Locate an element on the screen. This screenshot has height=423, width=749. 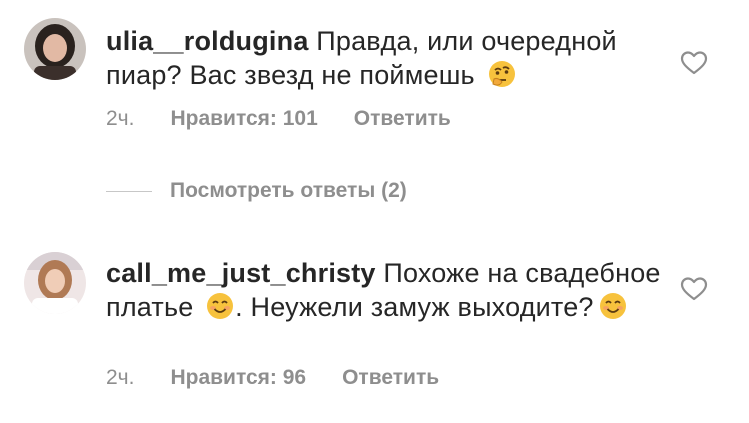
comment-meta: 2ч. Нравится: 101 Ответить is located at coordinates (278, 119).